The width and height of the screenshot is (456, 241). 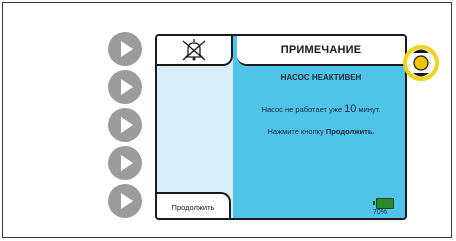 I want to click on softkey-5-button, so click(x=125, y=201).